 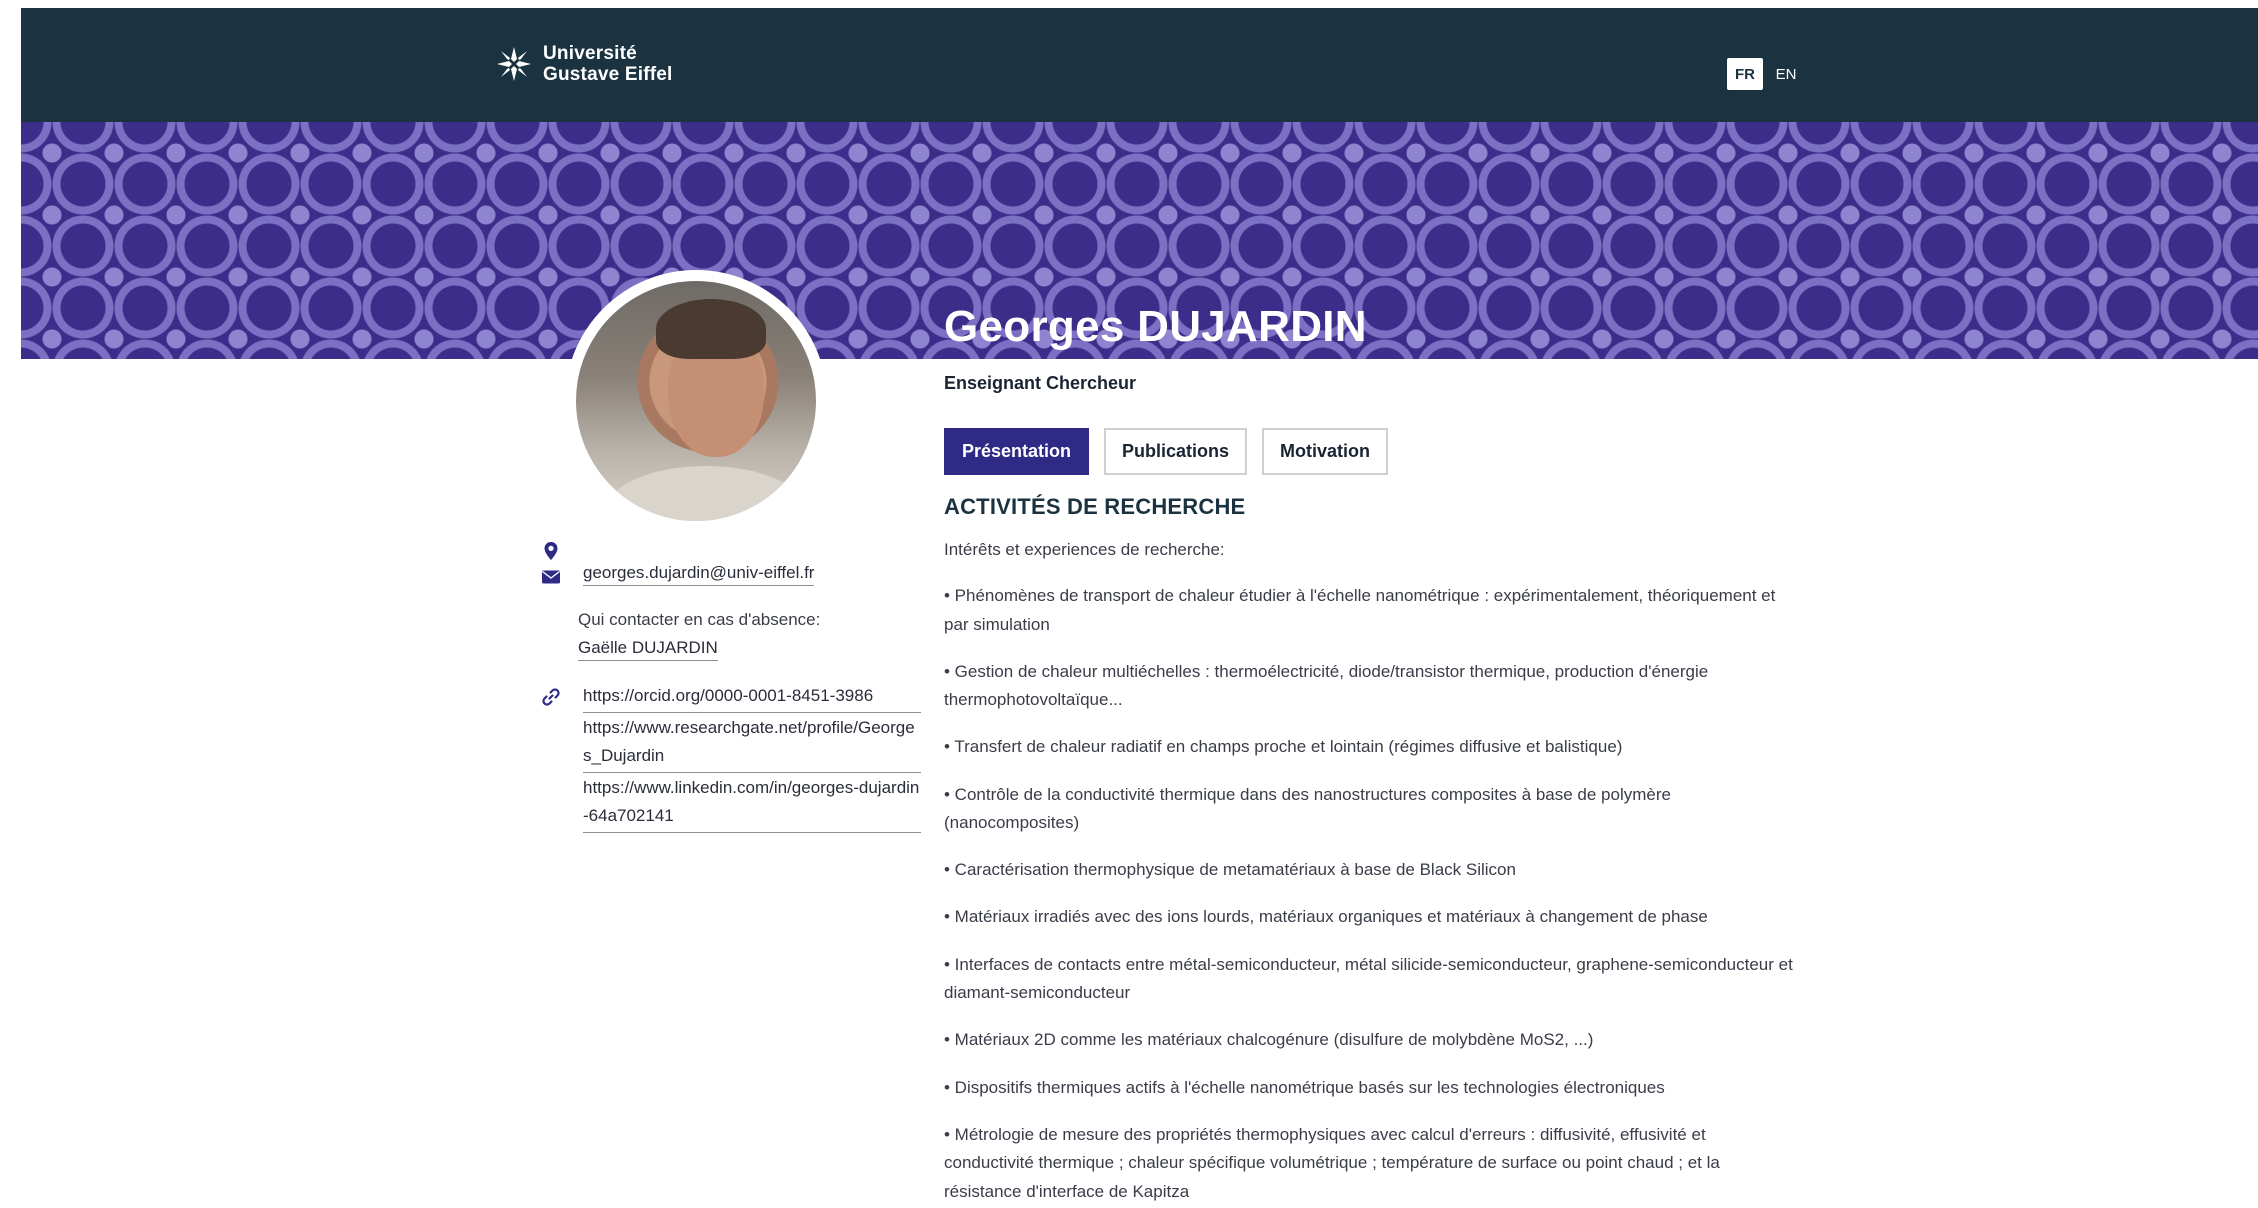 I want to click on map-pin-icon, so click(x=551, y=551).